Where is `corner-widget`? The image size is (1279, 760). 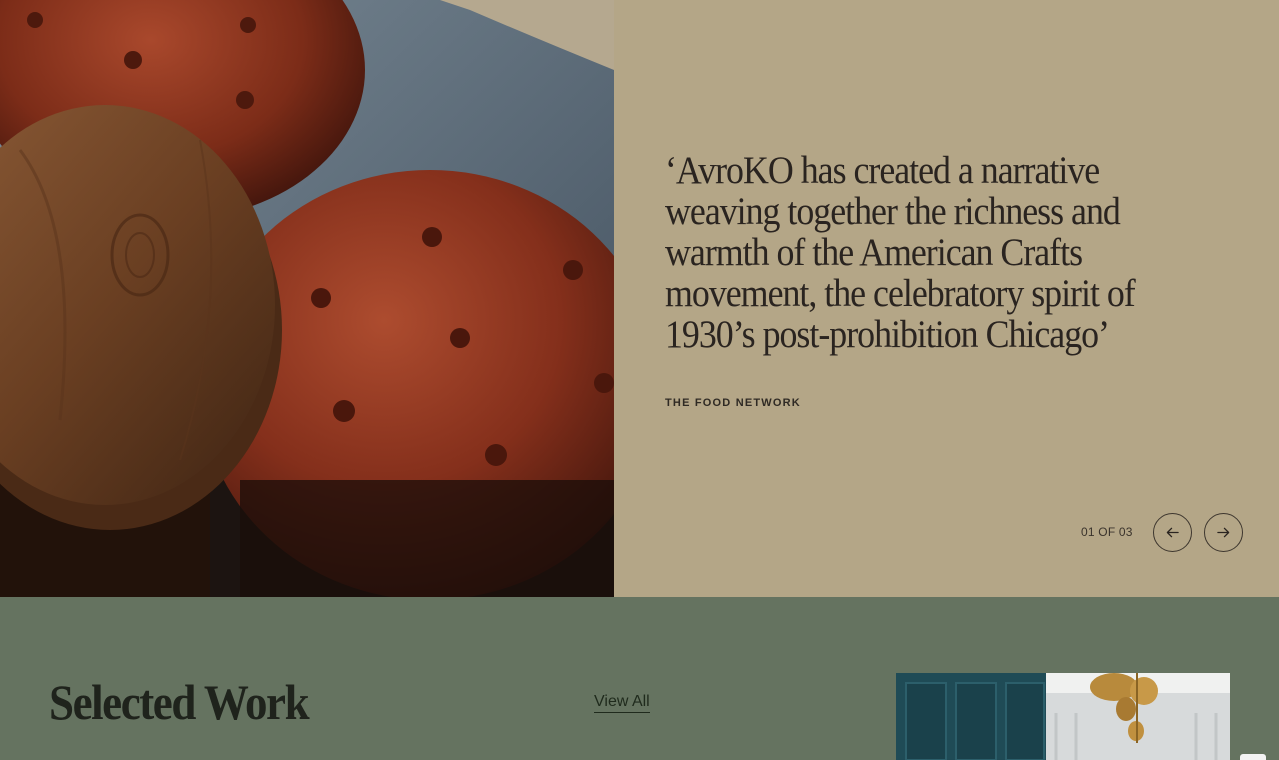
corner-widget is located at coordinates (1253, 757).